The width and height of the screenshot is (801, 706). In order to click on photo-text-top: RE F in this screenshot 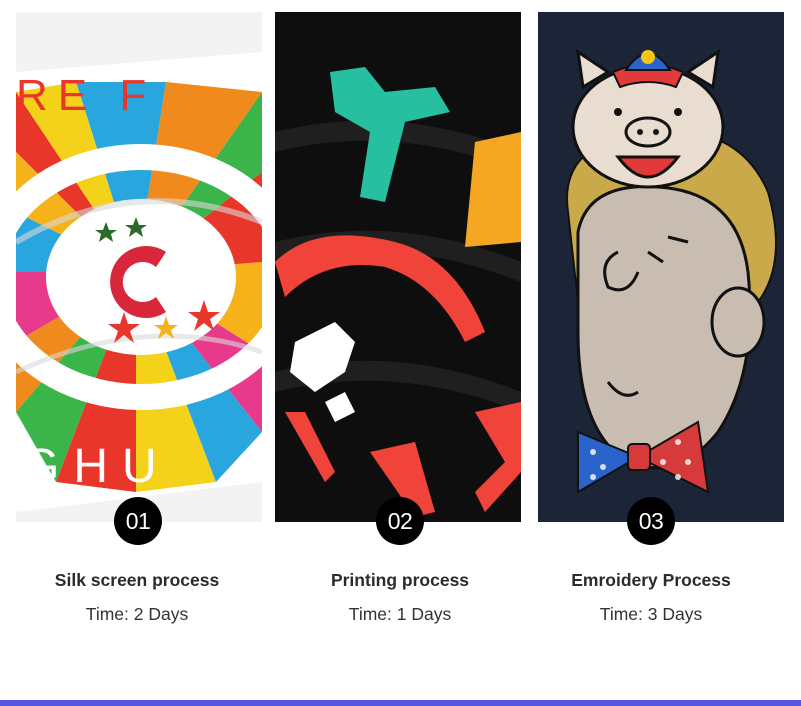, I will do `click(86, 95)`.